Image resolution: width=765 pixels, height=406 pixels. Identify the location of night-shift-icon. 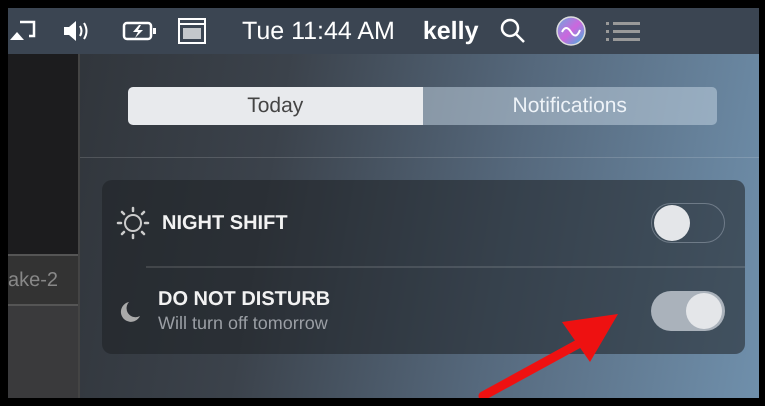
(133, 223).